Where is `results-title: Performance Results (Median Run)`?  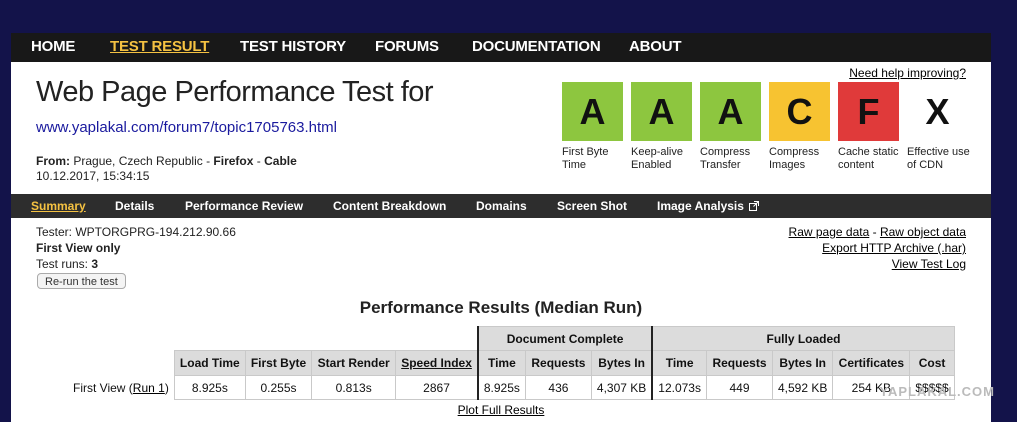 results-title: Performance Results (Median Run) is located at coordinates (501, 307).